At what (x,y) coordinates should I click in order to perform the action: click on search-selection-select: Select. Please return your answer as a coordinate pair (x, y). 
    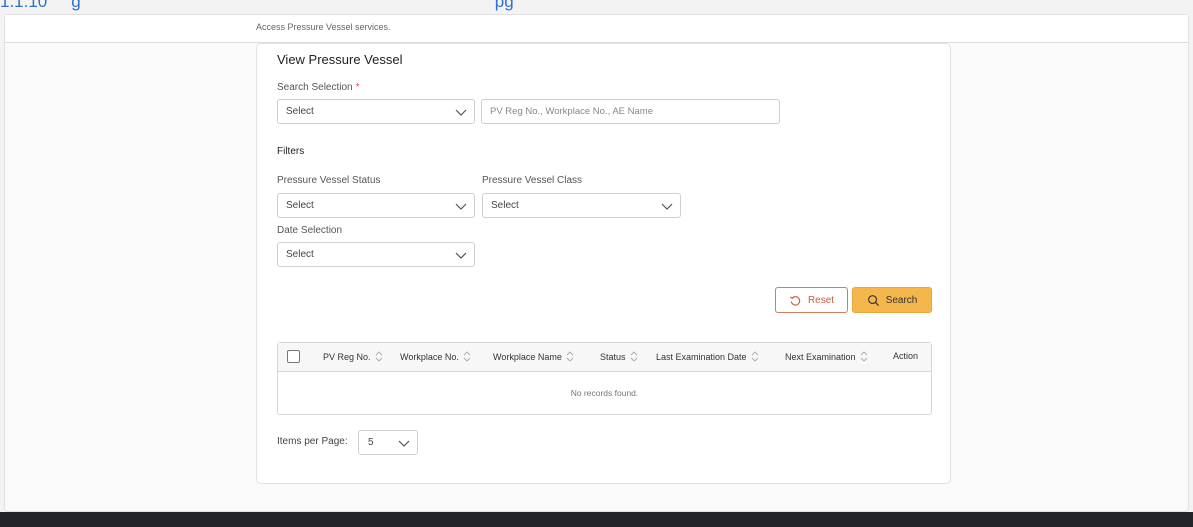
    Looking at the image, I should click on (376, 111).